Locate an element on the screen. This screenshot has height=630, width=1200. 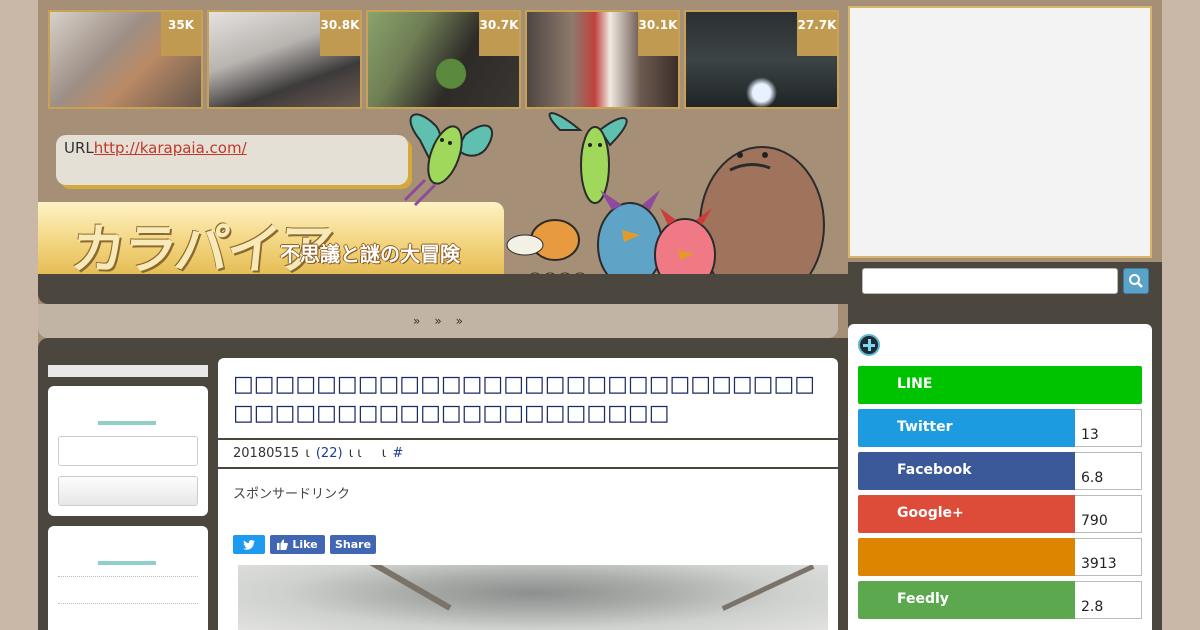
article-date: 20180515 is located at coordinates (266, 453).